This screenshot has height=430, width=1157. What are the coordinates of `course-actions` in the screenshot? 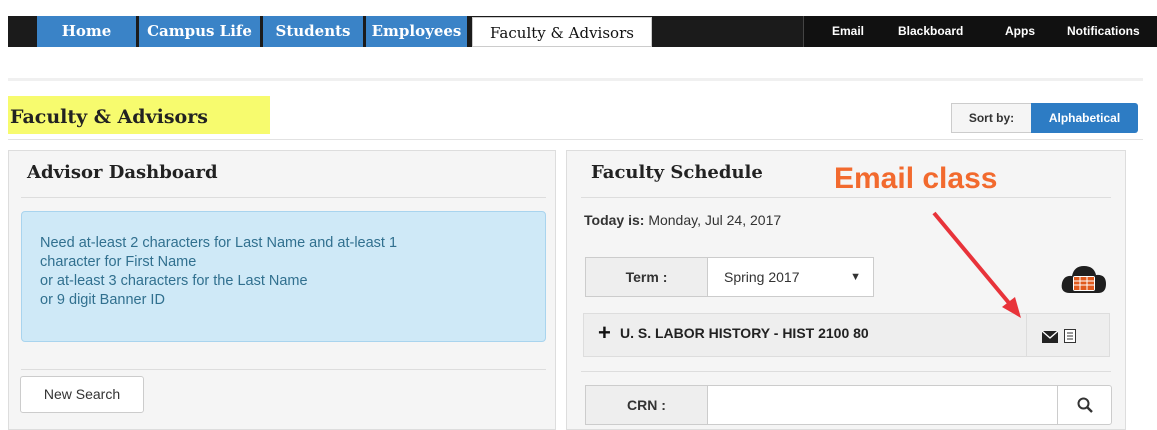 It's located at (1068, 335).